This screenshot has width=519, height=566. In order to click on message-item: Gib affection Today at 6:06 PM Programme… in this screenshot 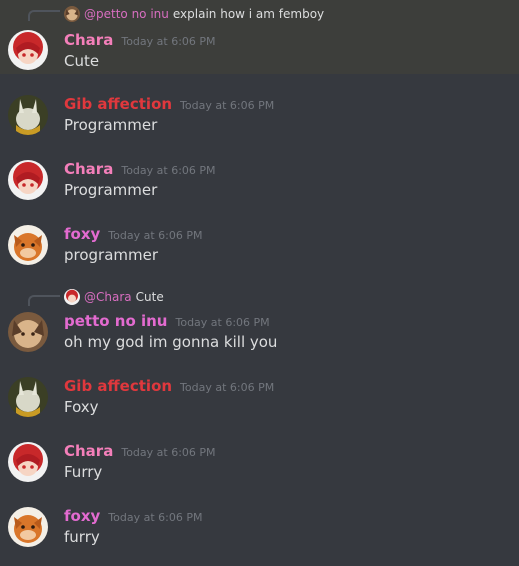, I will do `click(259, 116)`.